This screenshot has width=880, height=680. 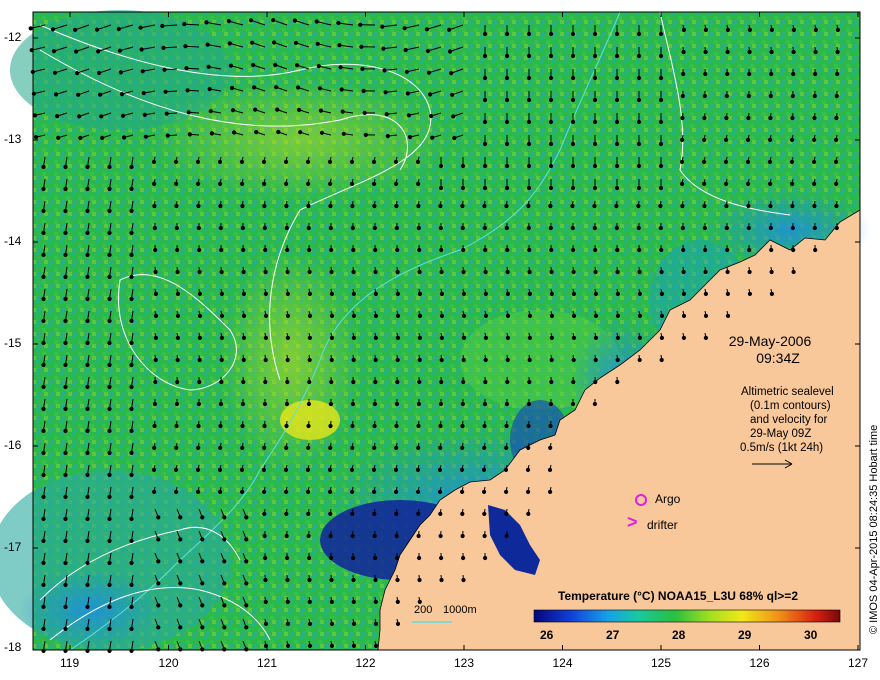 What do you see at coordinates (787, 392) in the screenshot?
I see `info-line-1: Altimetric sealevel` at bounding box center [787, 392].